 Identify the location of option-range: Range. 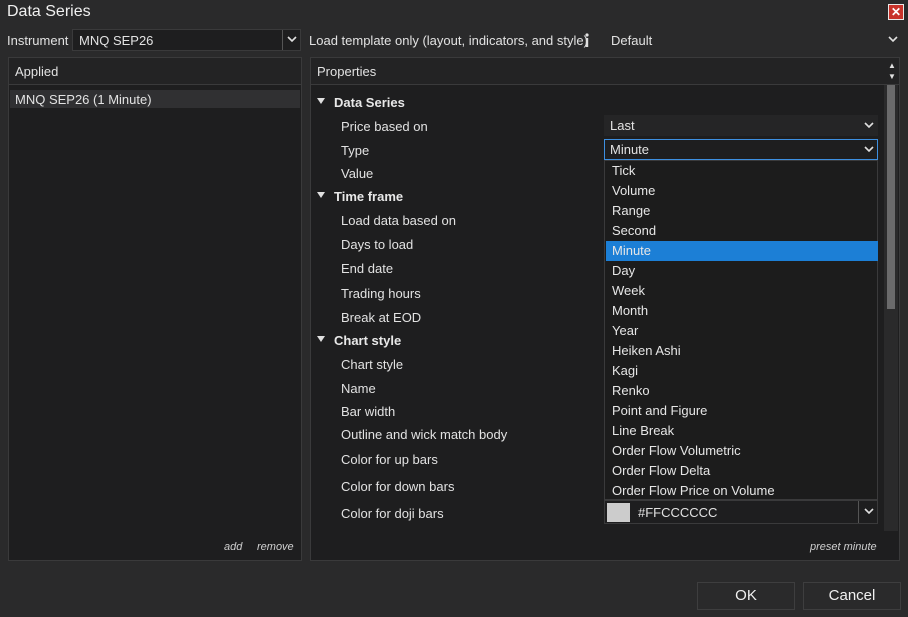
(742, 211).